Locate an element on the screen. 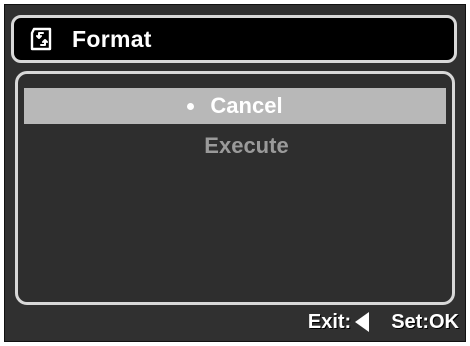  menu-item-cancel: Cancel is located at coordinates (235, 106).